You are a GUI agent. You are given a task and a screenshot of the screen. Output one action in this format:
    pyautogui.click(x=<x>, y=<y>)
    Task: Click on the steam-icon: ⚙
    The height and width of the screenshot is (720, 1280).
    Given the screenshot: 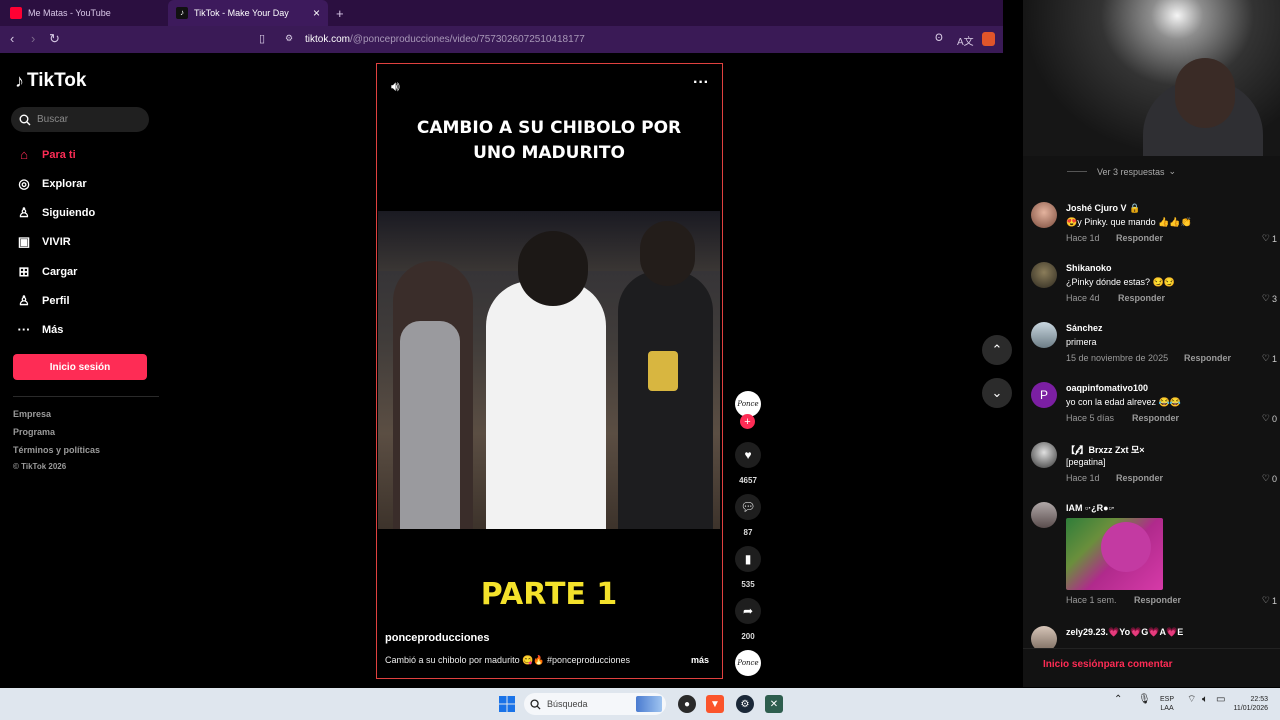 What is the action you would take?
    pyautogui.click(x=745, y=704)
    